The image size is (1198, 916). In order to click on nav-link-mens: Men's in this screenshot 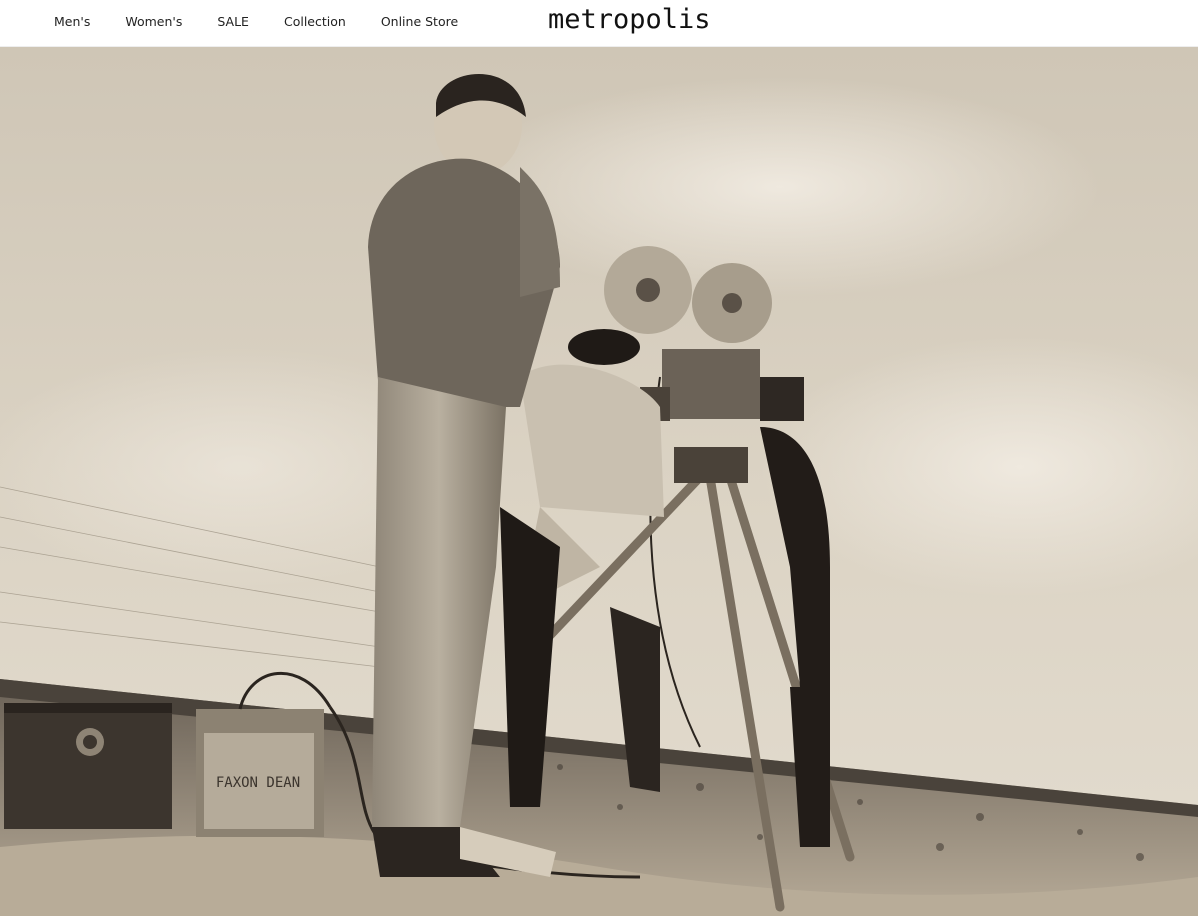, I will do `click(72, 21)`.